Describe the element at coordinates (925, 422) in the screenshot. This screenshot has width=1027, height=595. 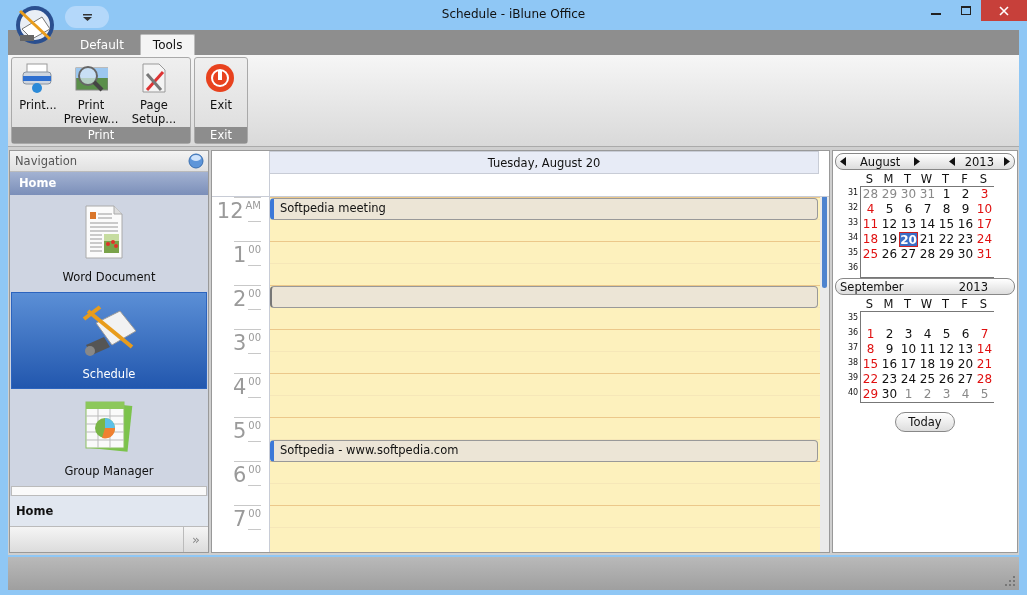
I see `today-button: Today` at that location.